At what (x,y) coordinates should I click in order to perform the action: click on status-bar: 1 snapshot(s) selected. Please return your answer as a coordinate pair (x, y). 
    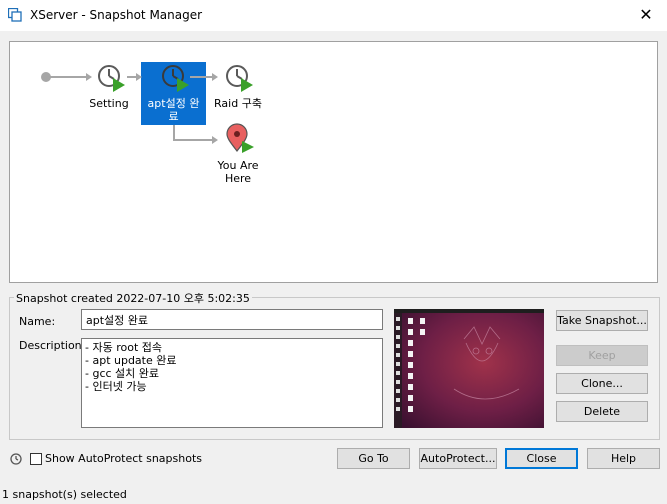
    Looking at the image, I should click on (64, 494).